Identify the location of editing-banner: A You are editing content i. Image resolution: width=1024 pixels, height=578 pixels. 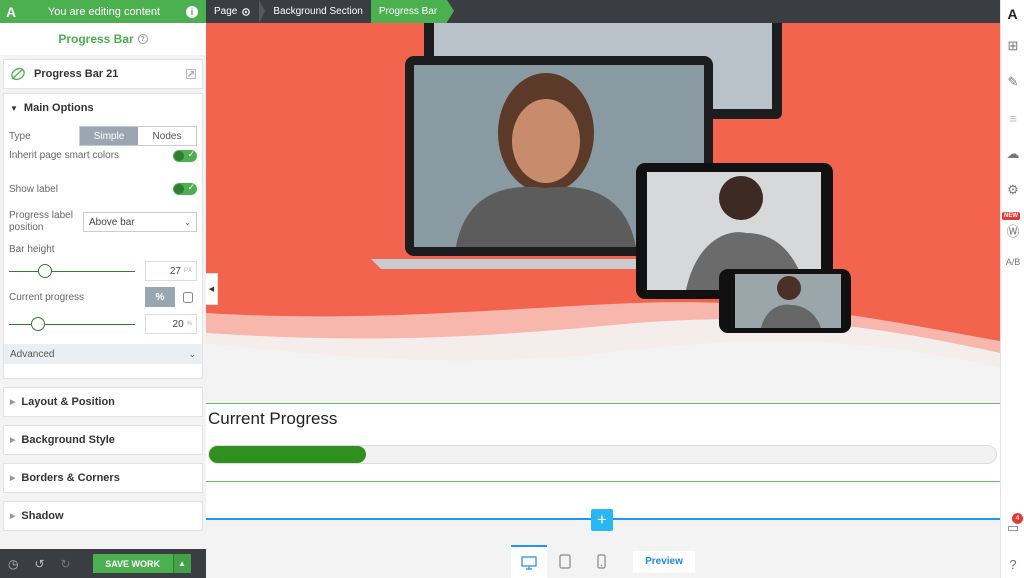
(103, 11).